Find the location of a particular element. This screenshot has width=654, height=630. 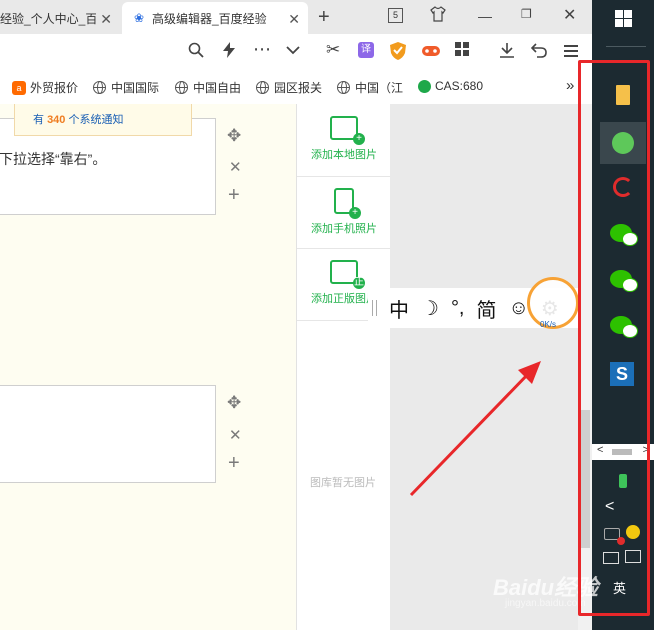

moon-icon: ☽ is located at coordinates (430, 308).